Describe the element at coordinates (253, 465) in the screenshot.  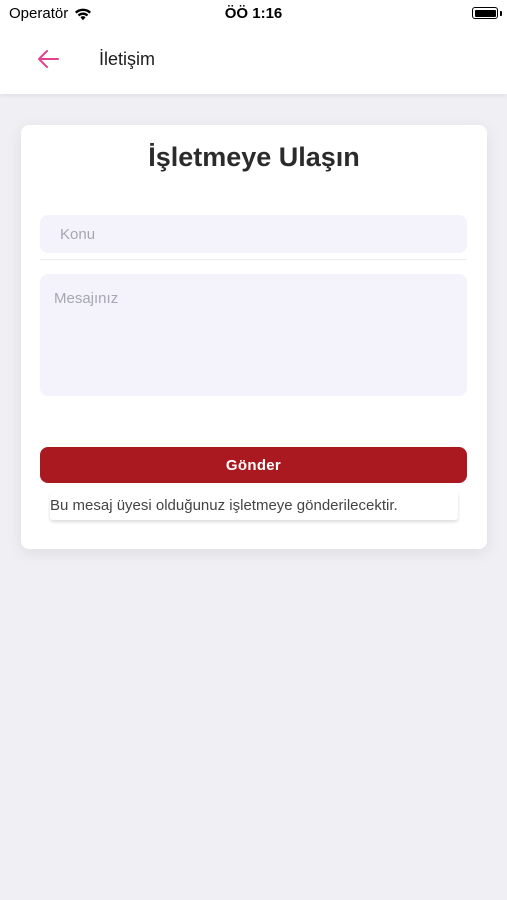
I see `send-button: Gönder` at that location.